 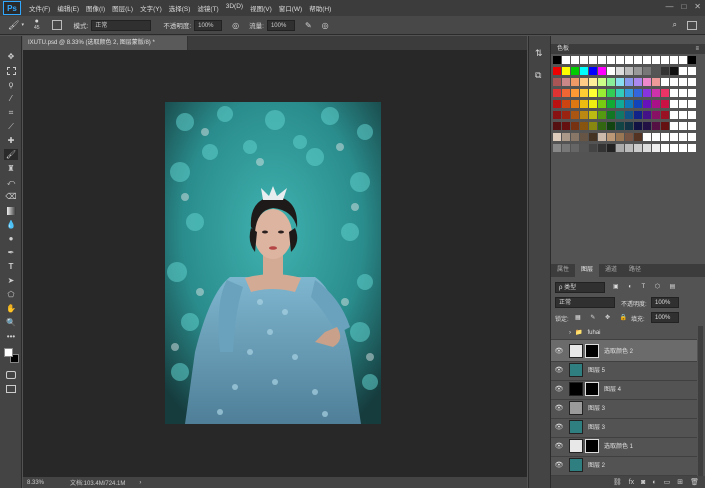 What do you see at coordinates (603, 317) in the screenshot?
I see `lock-icons: ▦ ✎ ✥ 🔒` at bounding box center [603, 317].